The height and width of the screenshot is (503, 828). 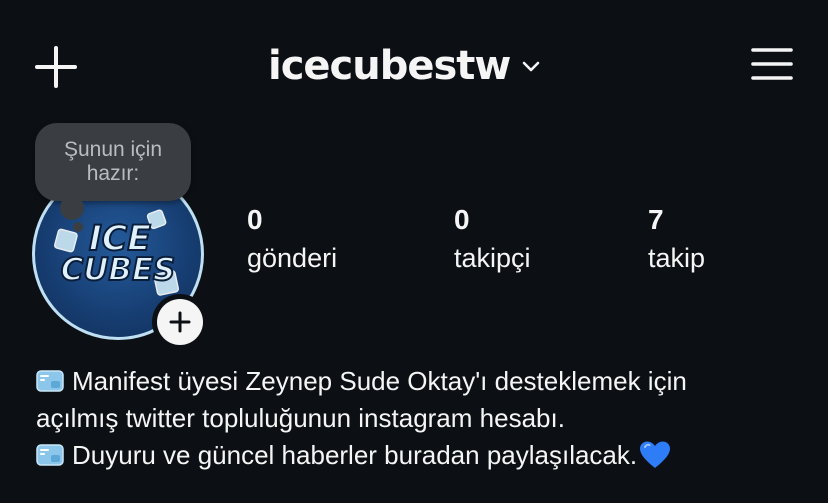 What do you see at coordinates (113, 149) in the screenshot?
I see `note-bubble-line1: Şunun için` at bounding box center [113, 149].